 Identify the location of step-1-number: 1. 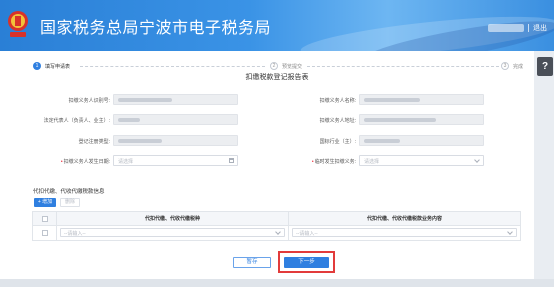
(37, 66).